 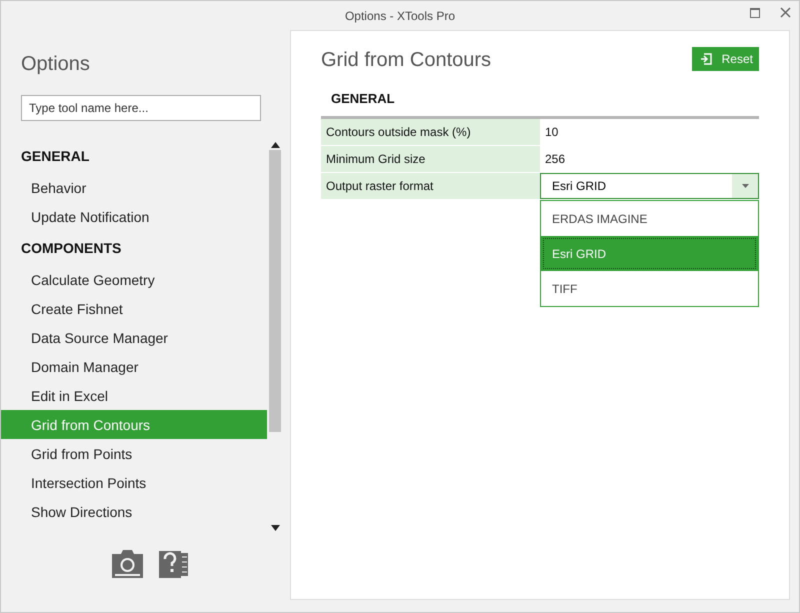 What do you see at coordinates (55, 156) in the screenshot?
I see `group-heading: GENERAL` at bounding box center [55, 156].